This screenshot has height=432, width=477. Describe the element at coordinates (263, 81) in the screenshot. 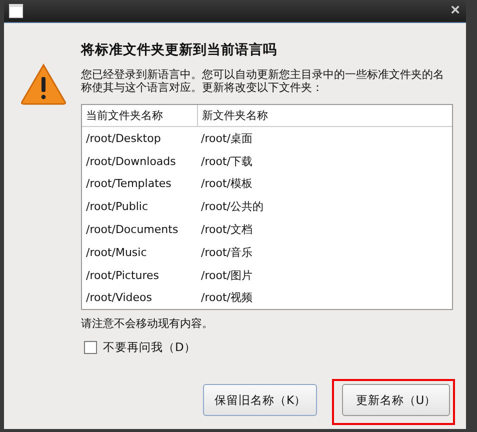

I see `dialog-message: 您已经登录到新语言中。您可以自动更新您主目录中的一些标准文件夹的名称使其与这个语言对应。更新将改变以下文件夹：` at that location.